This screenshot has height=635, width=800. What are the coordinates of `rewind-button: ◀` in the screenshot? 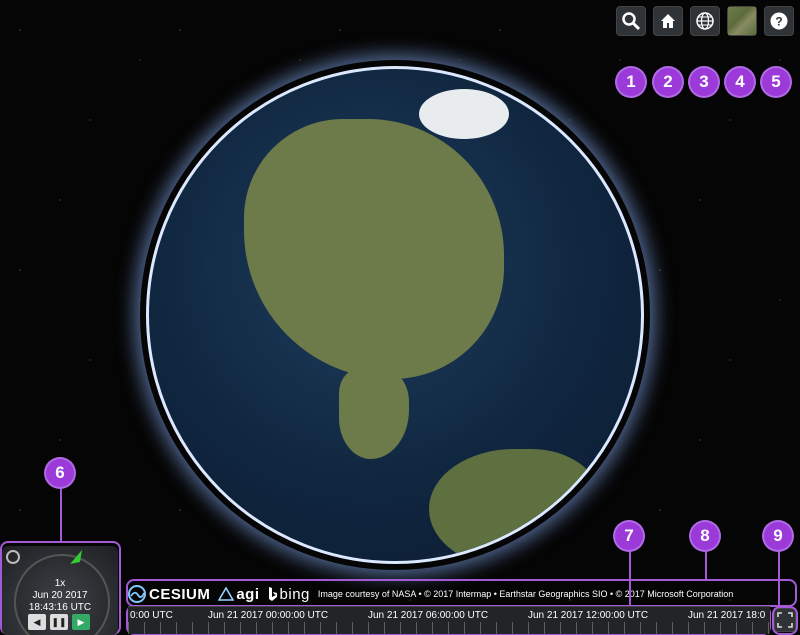 It's located at (37, 622).